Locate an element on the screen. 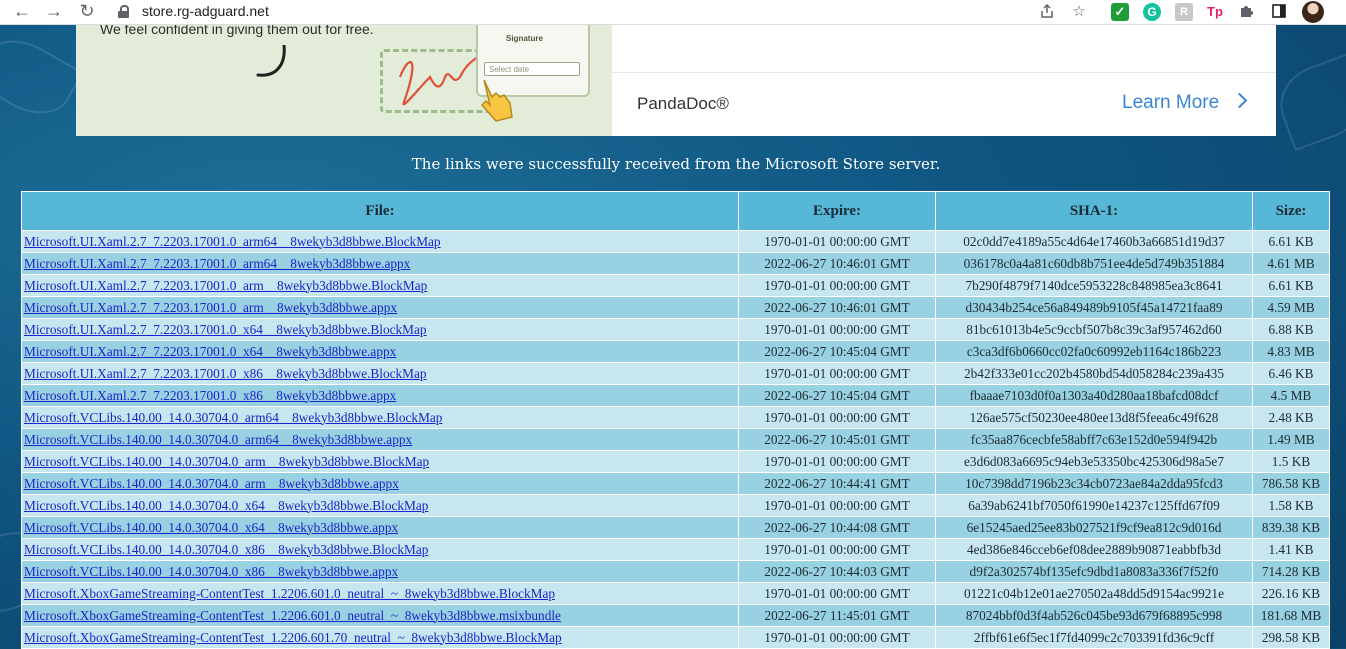  expire-cell: 2022-06-27 10:44:08 GMT is located at coordinates (837, 527).